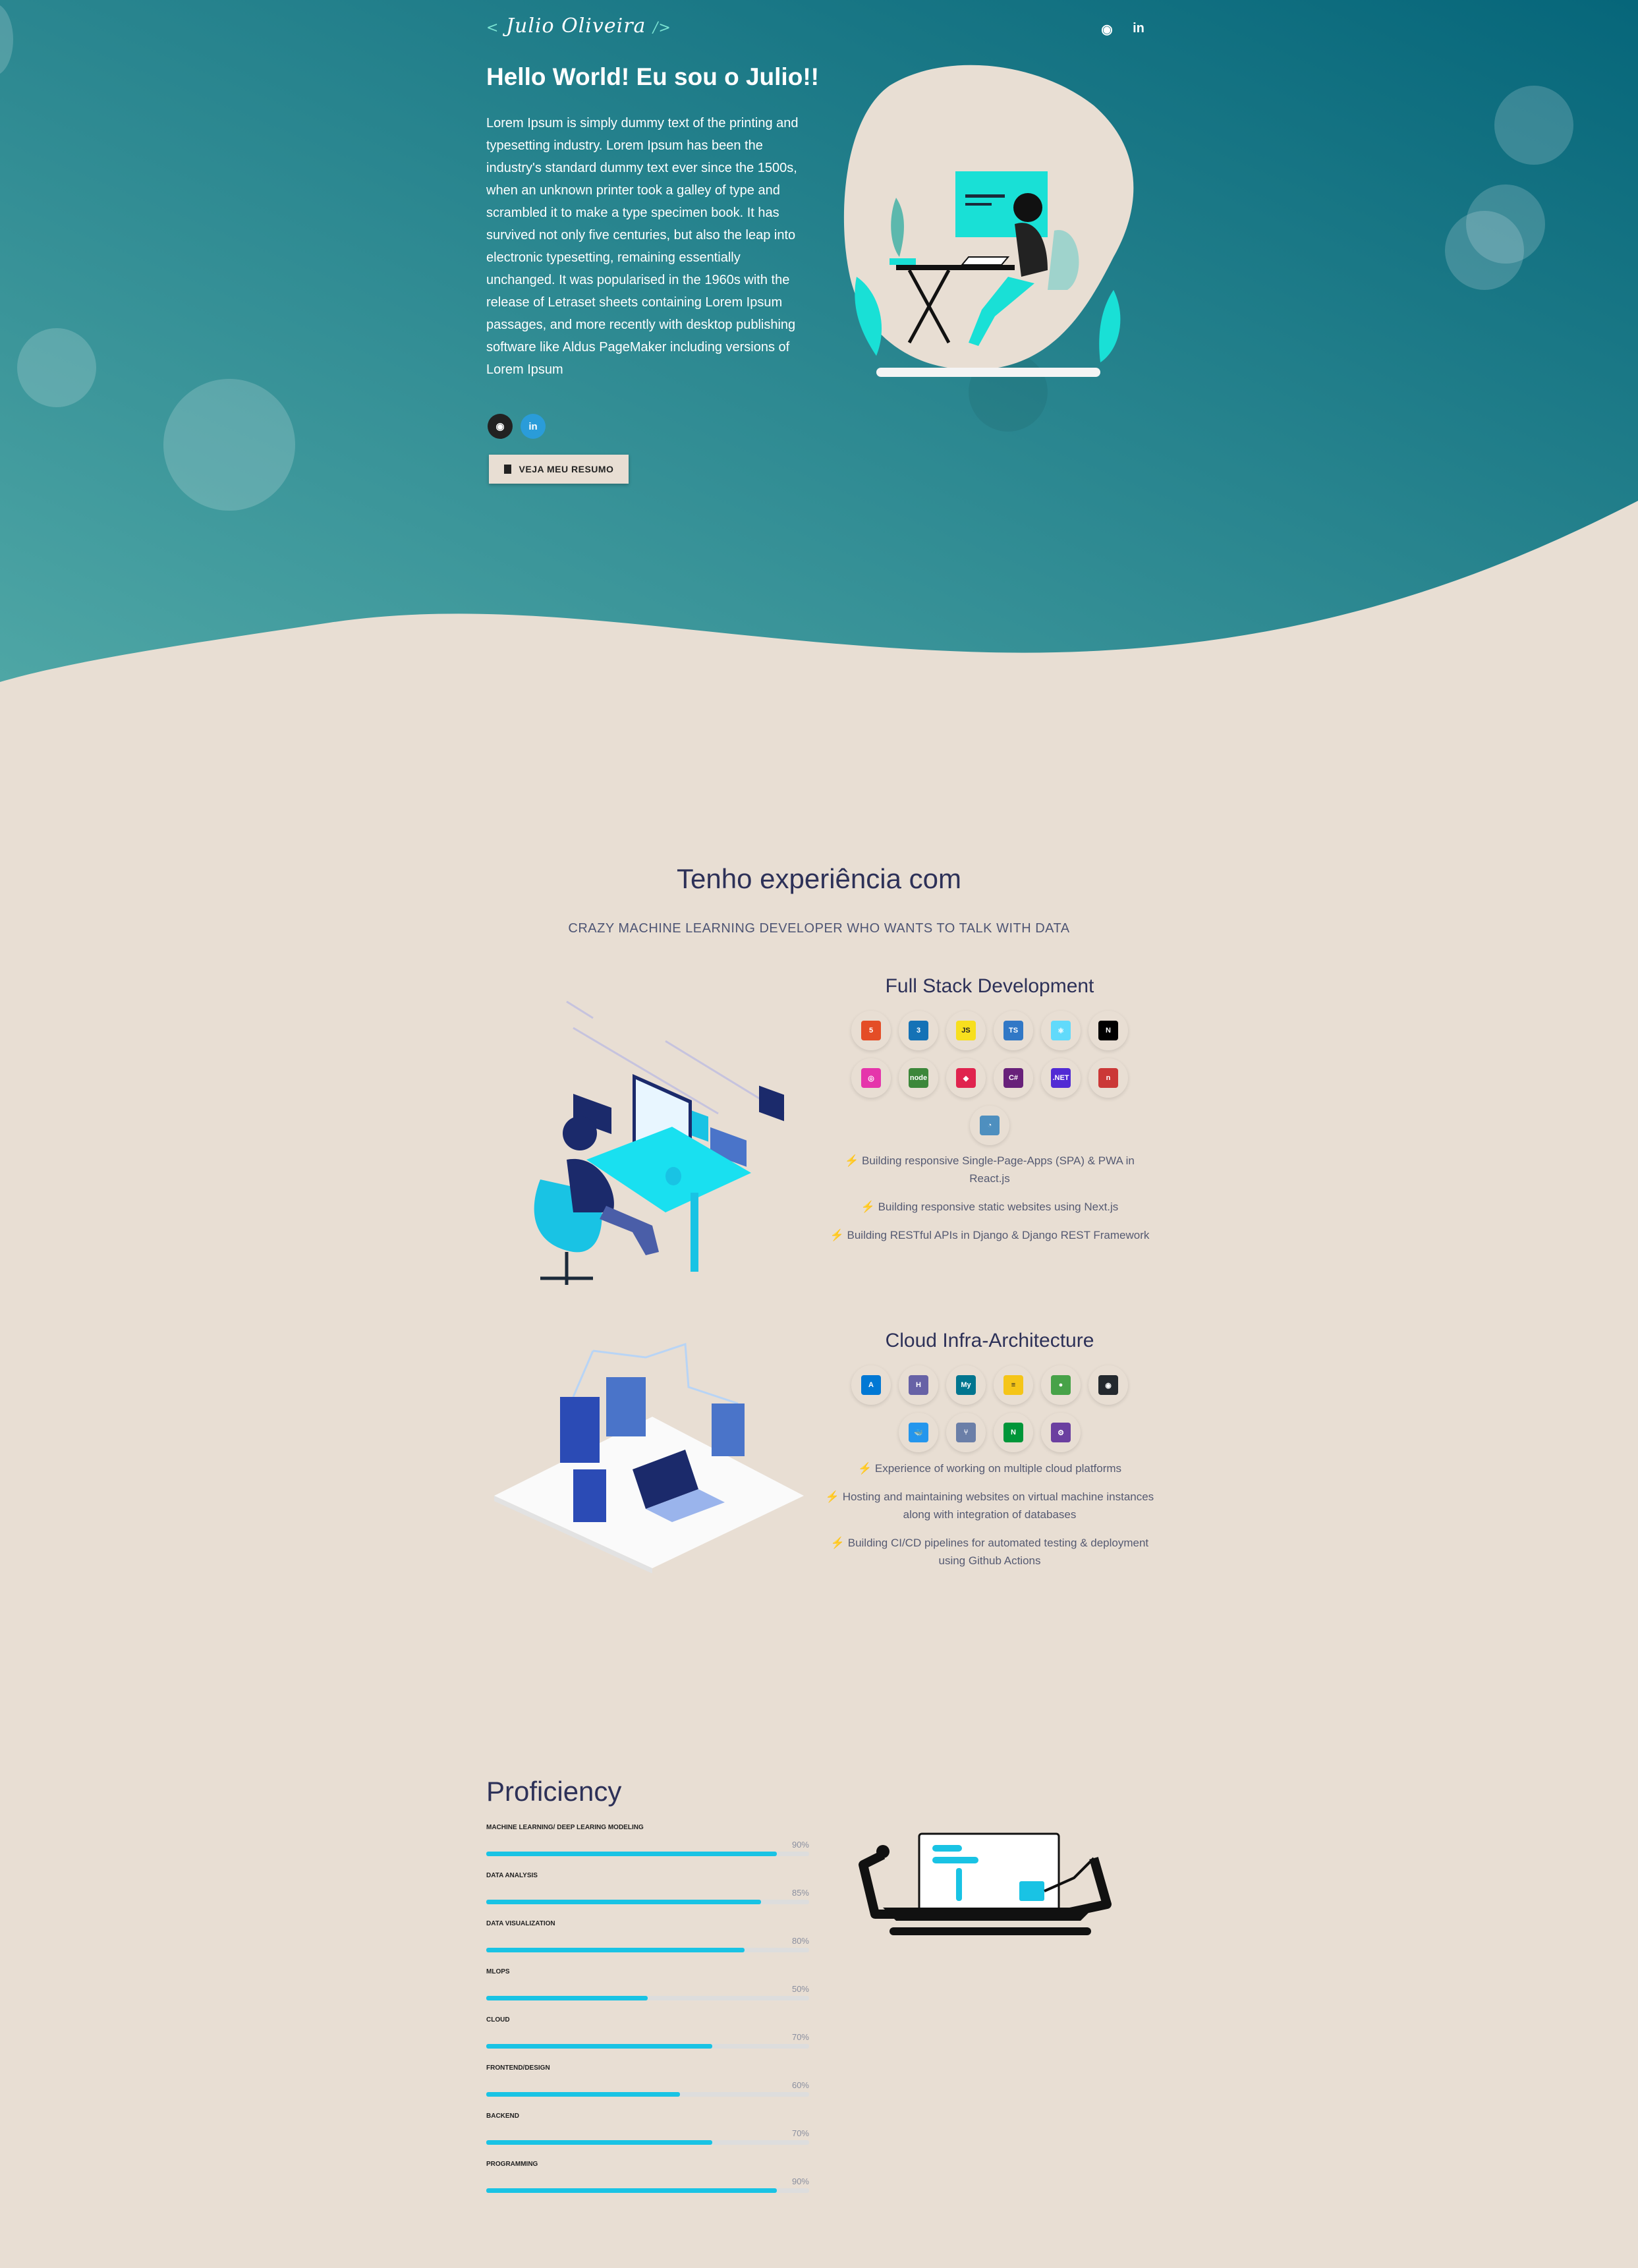  I want to click on proficiency-percent: 80%, so click(800, 1941).